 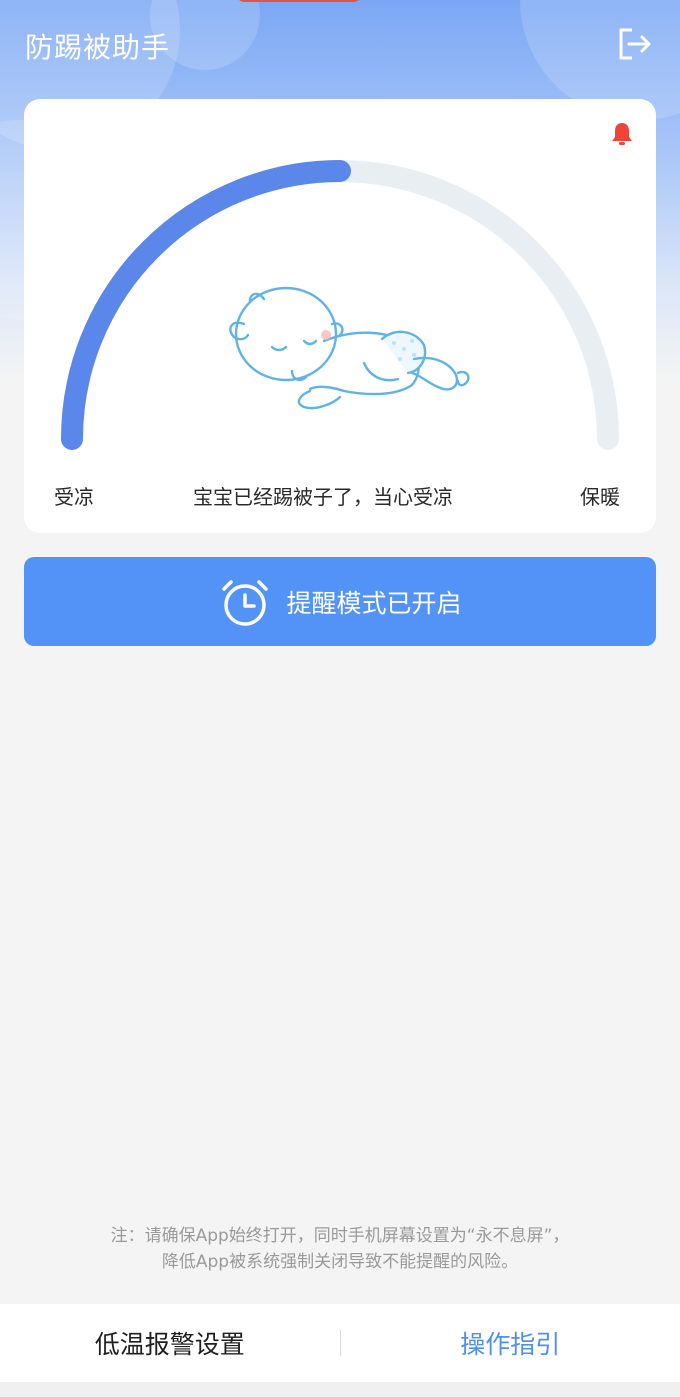 What do you see at coordinates (600, 497) in the screenshot?
I see `gauge-right-label: 保暖` at bounding box center [600, 497].